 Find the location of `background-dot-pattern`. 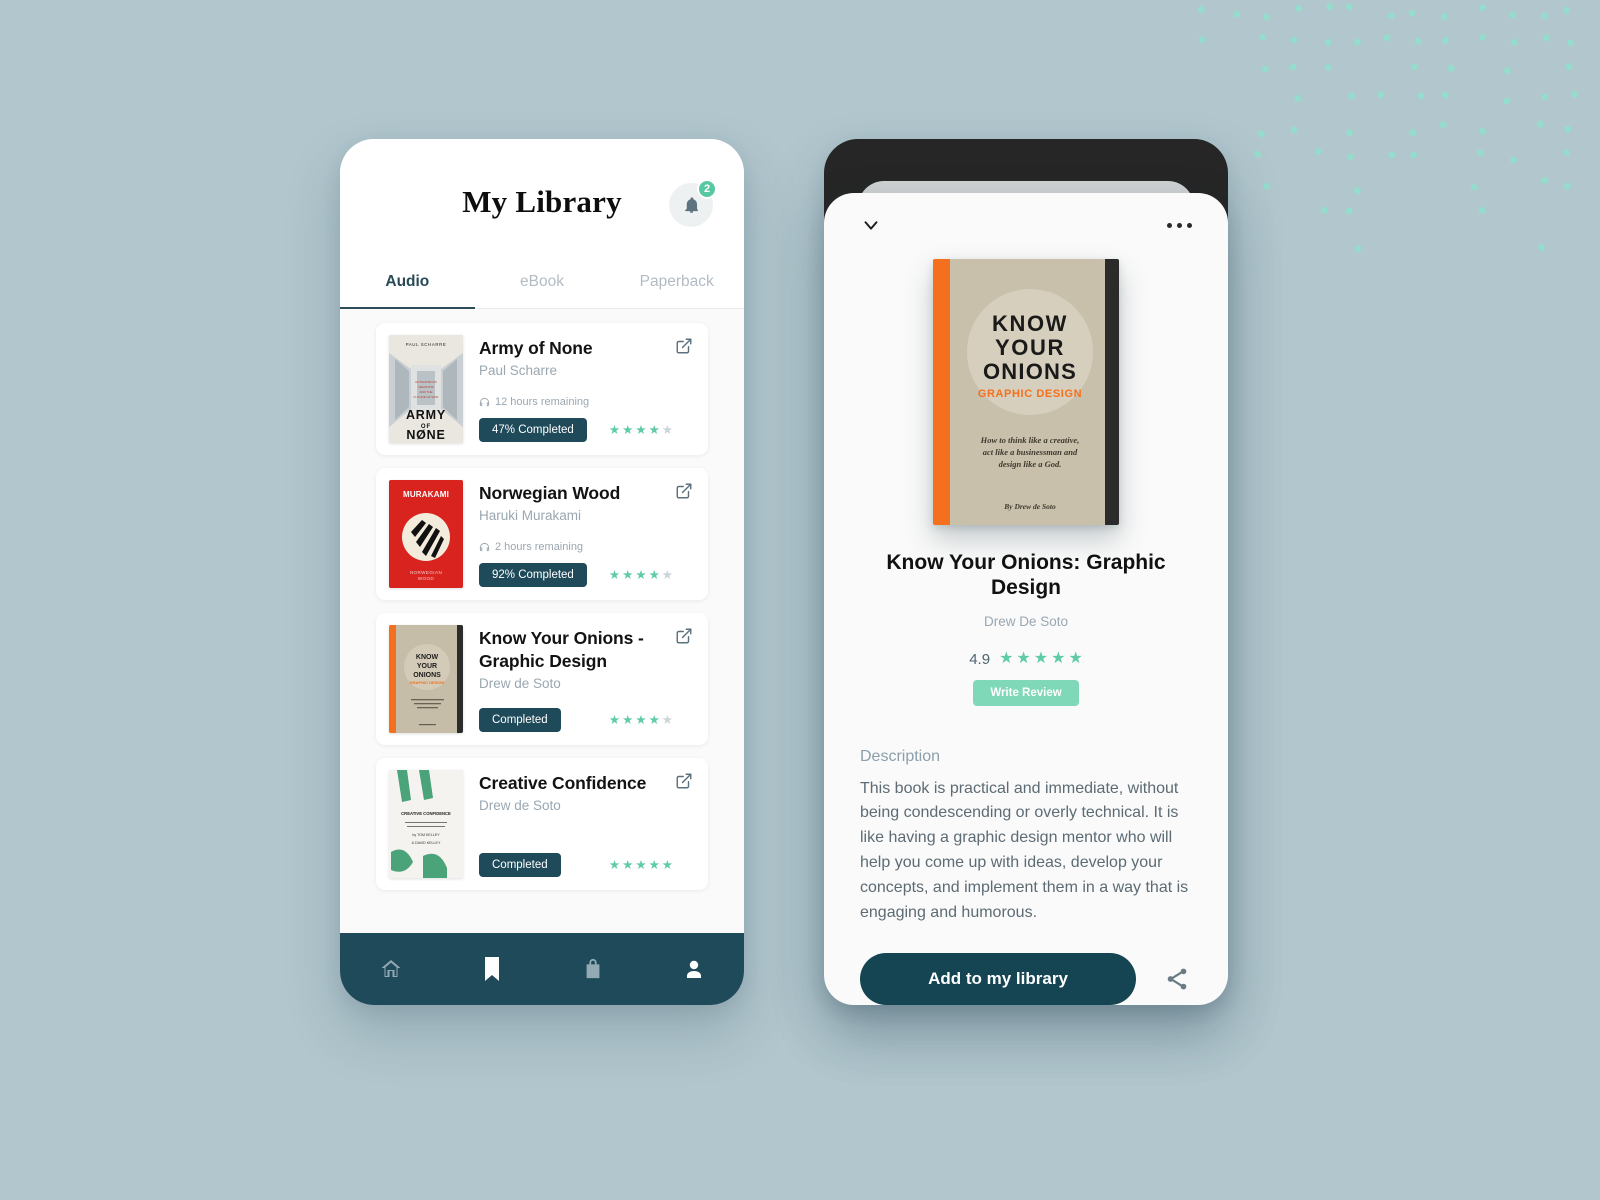

background-dot-pattern is located at coordinates (1386, 128).